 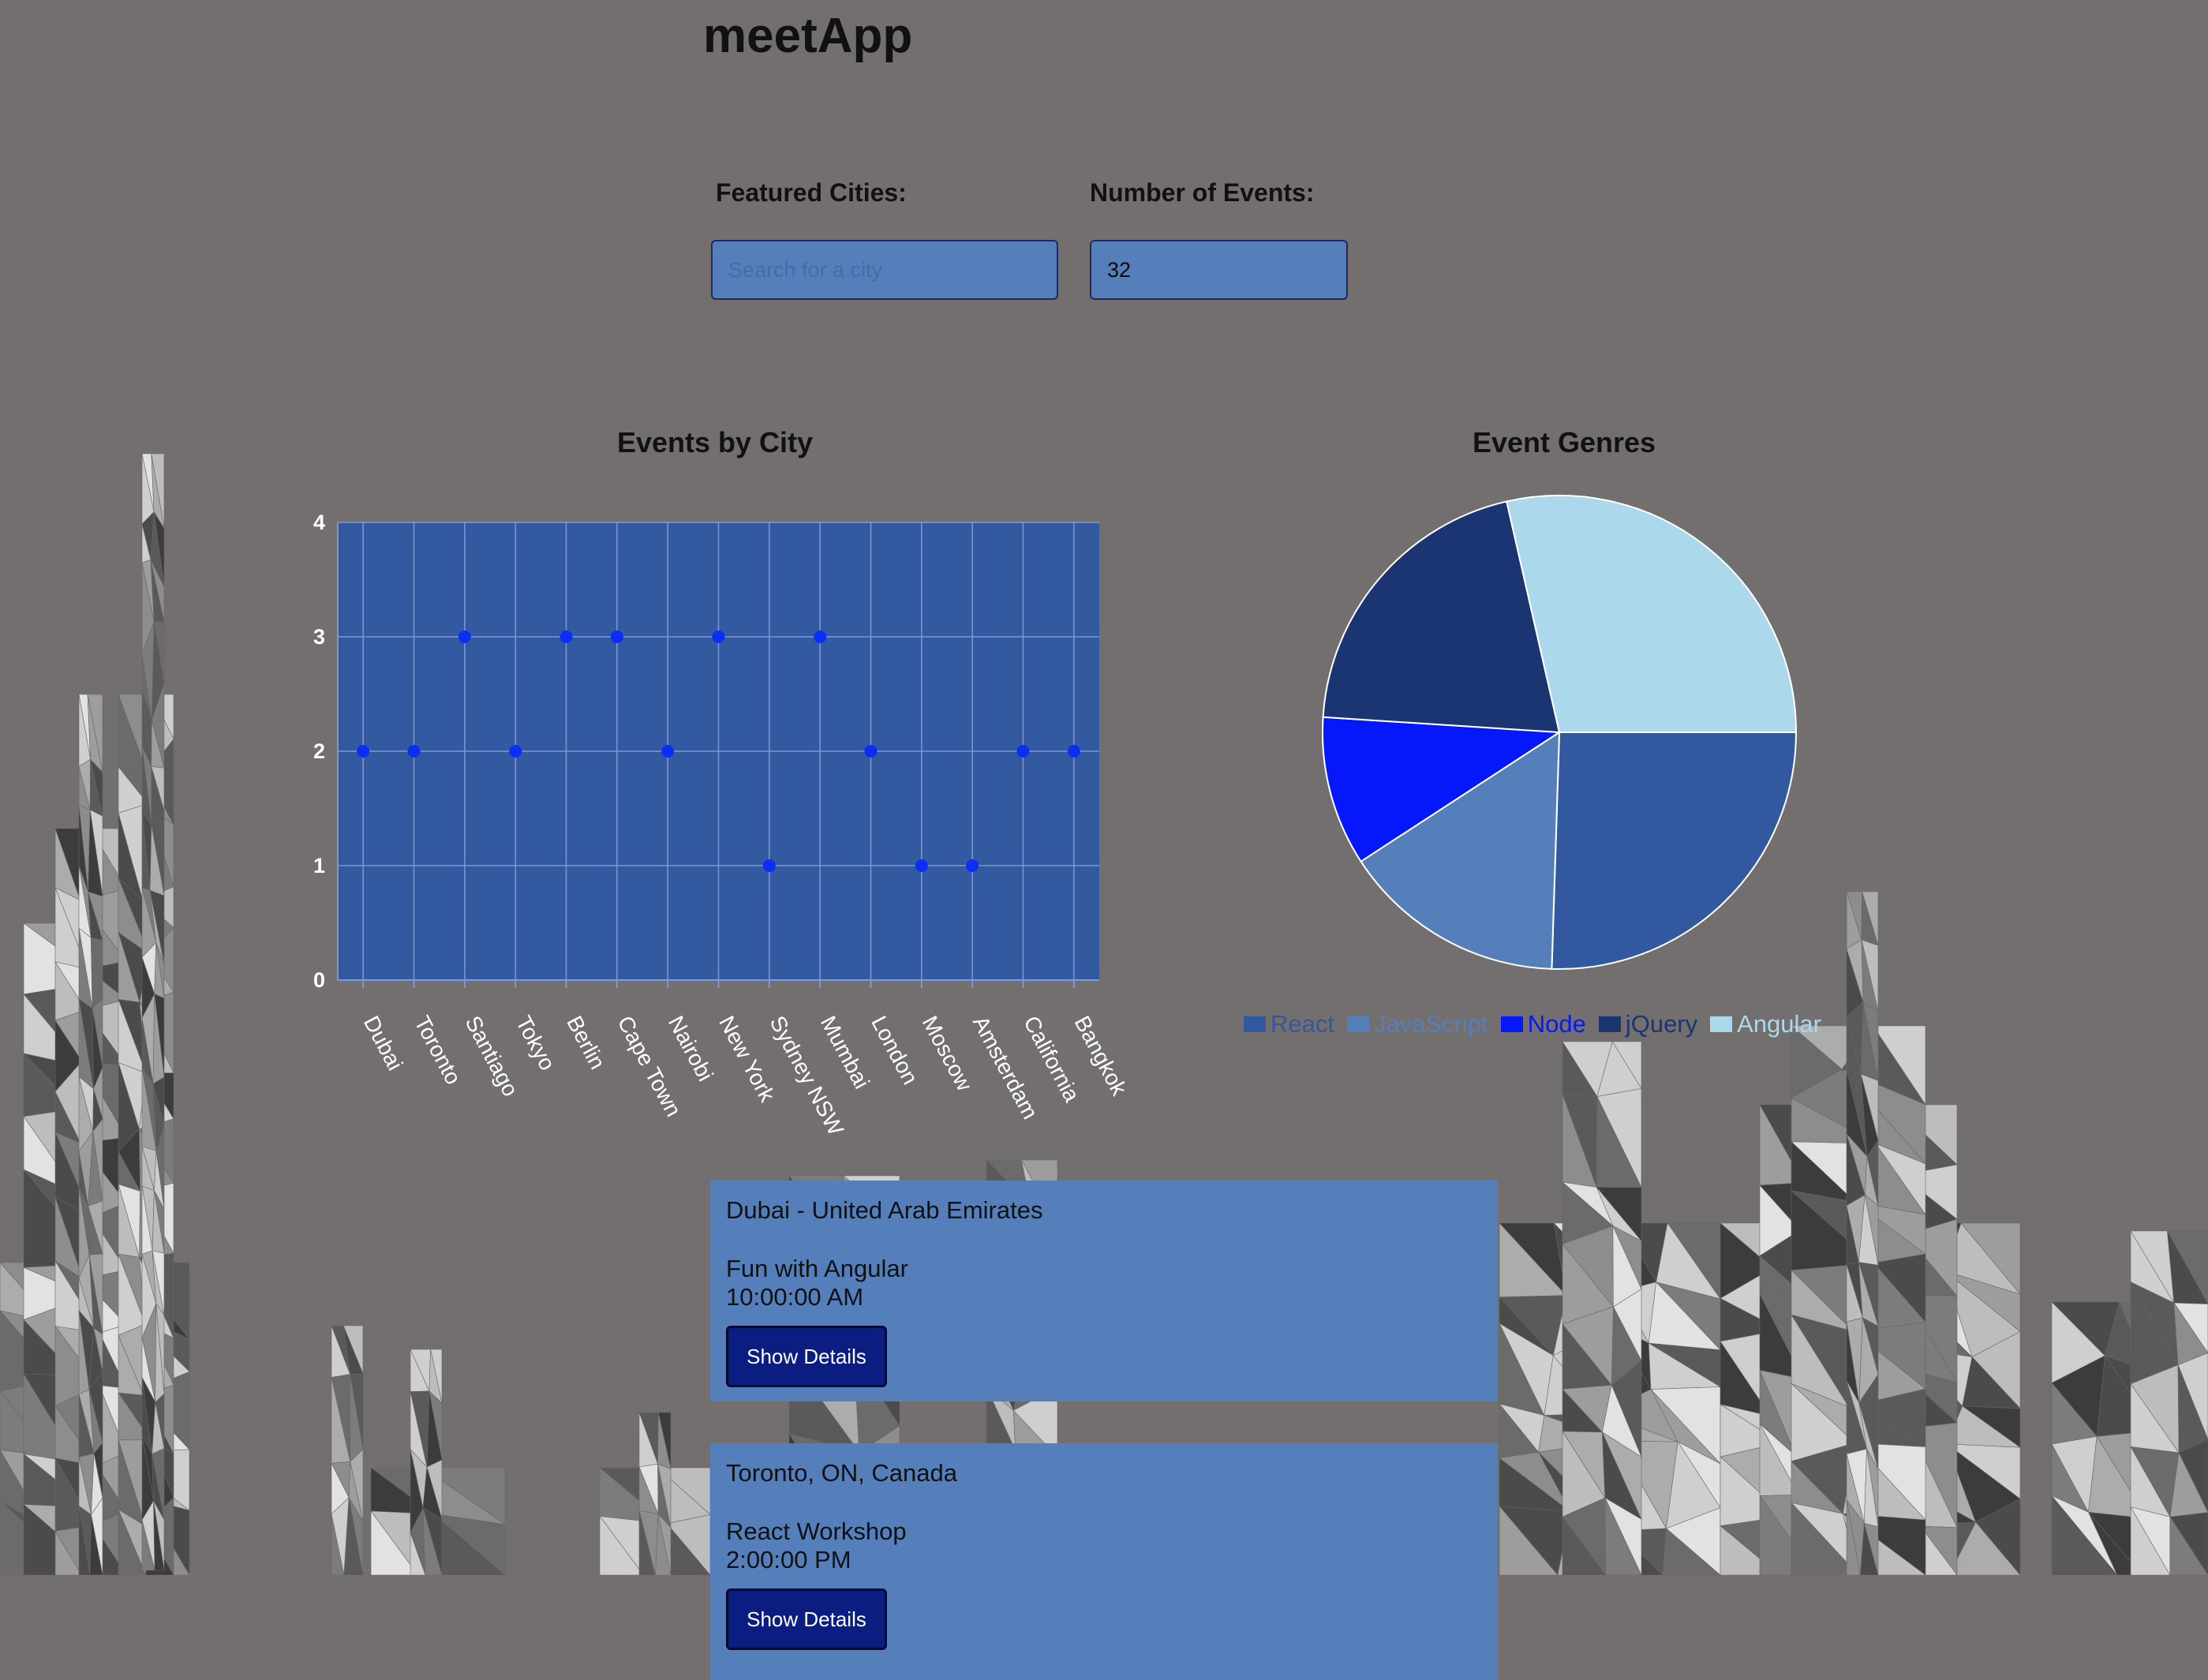 What do you see at coordinates (948, 1053) in the screenshot?
I see `x-tick-label: Moscow` at bounding box center [948, 1053].